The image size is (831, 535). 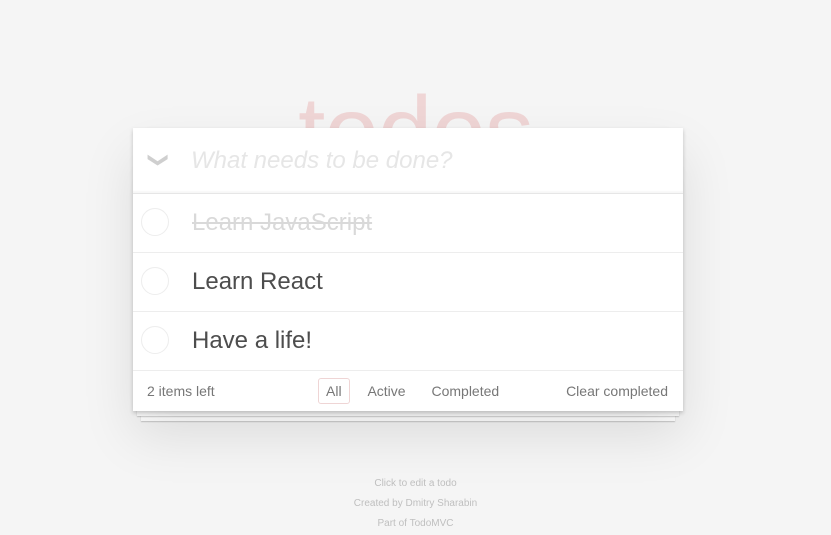 What do you see at coordinates (408, 341) in the screenshot?
I see `todo-item: Have a life!` at bounding box center [408, 341].